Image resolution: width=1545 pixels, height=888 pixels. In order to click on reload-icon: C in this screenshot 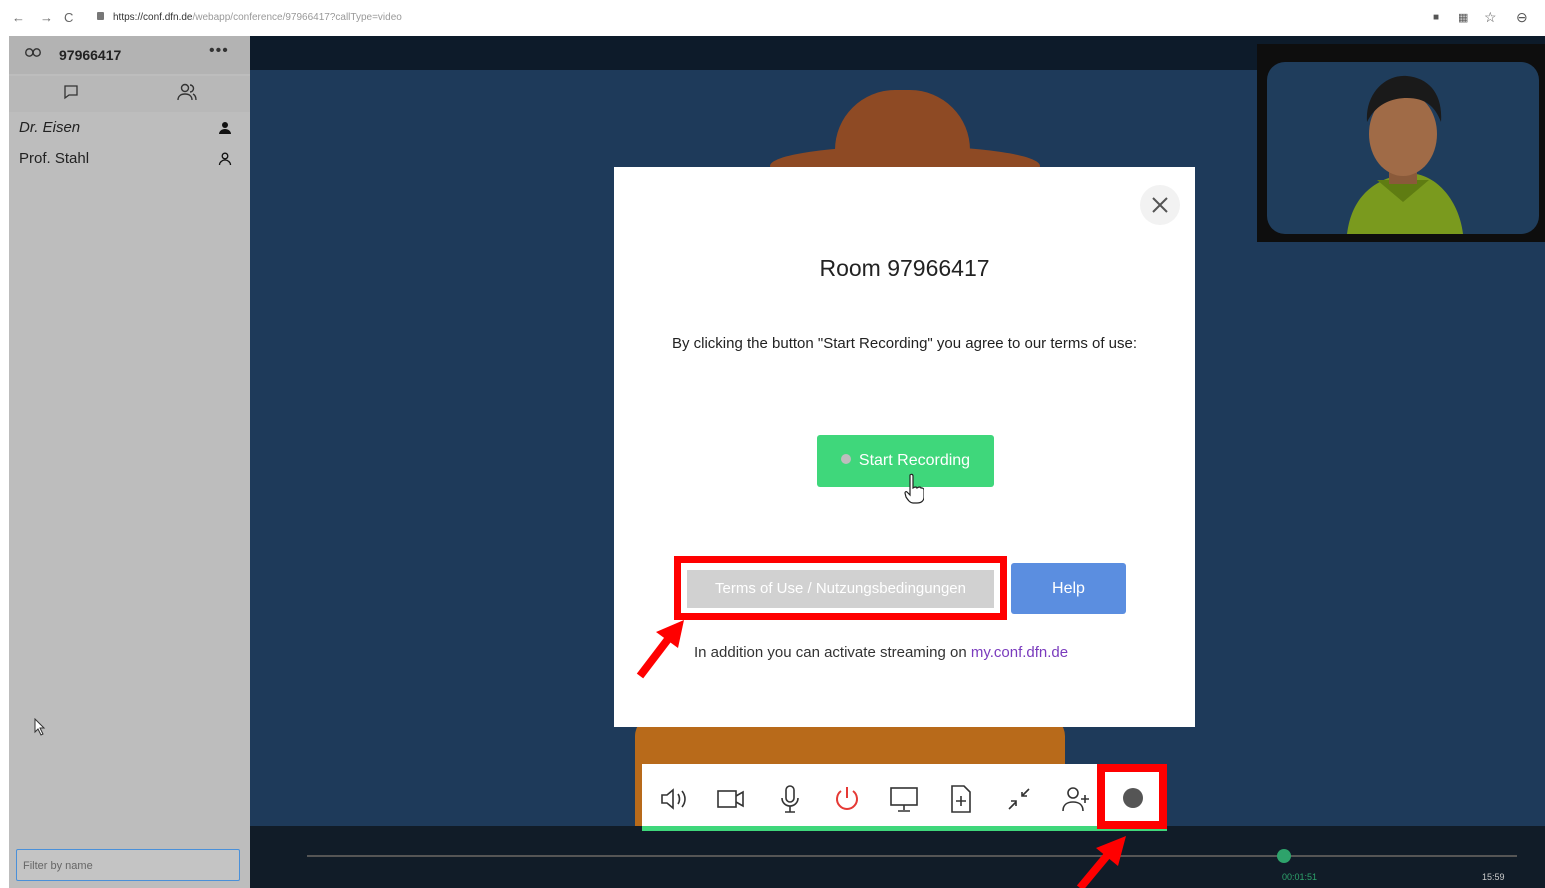, I will do `click(68, 17)`.